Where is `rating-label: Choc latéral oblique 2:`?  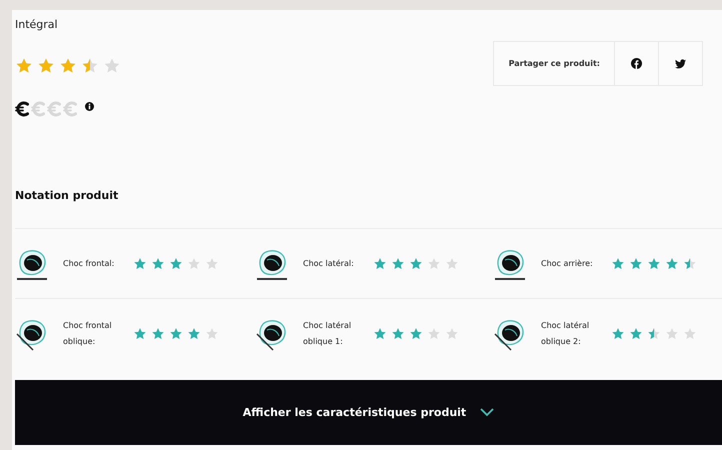
rating-label: Choc latéral oblique 2: is located at coordinates (565, 334).